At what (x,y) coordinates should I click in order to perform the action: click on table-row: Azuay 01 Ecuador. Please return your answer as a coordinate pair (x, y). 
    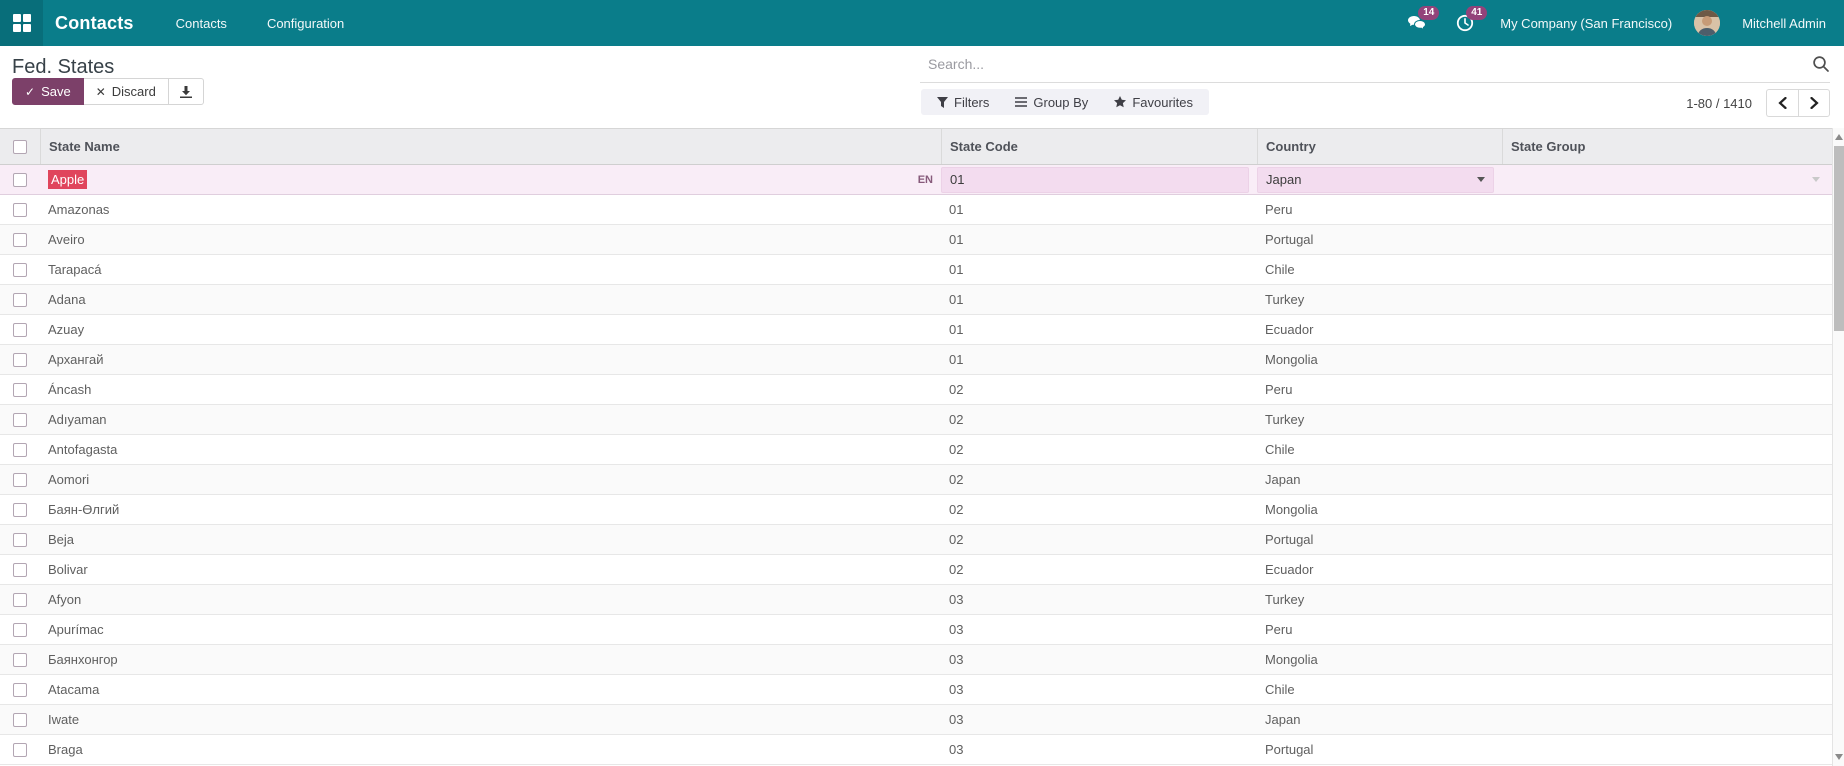
    Looking at the image, I should click on (916, 330).